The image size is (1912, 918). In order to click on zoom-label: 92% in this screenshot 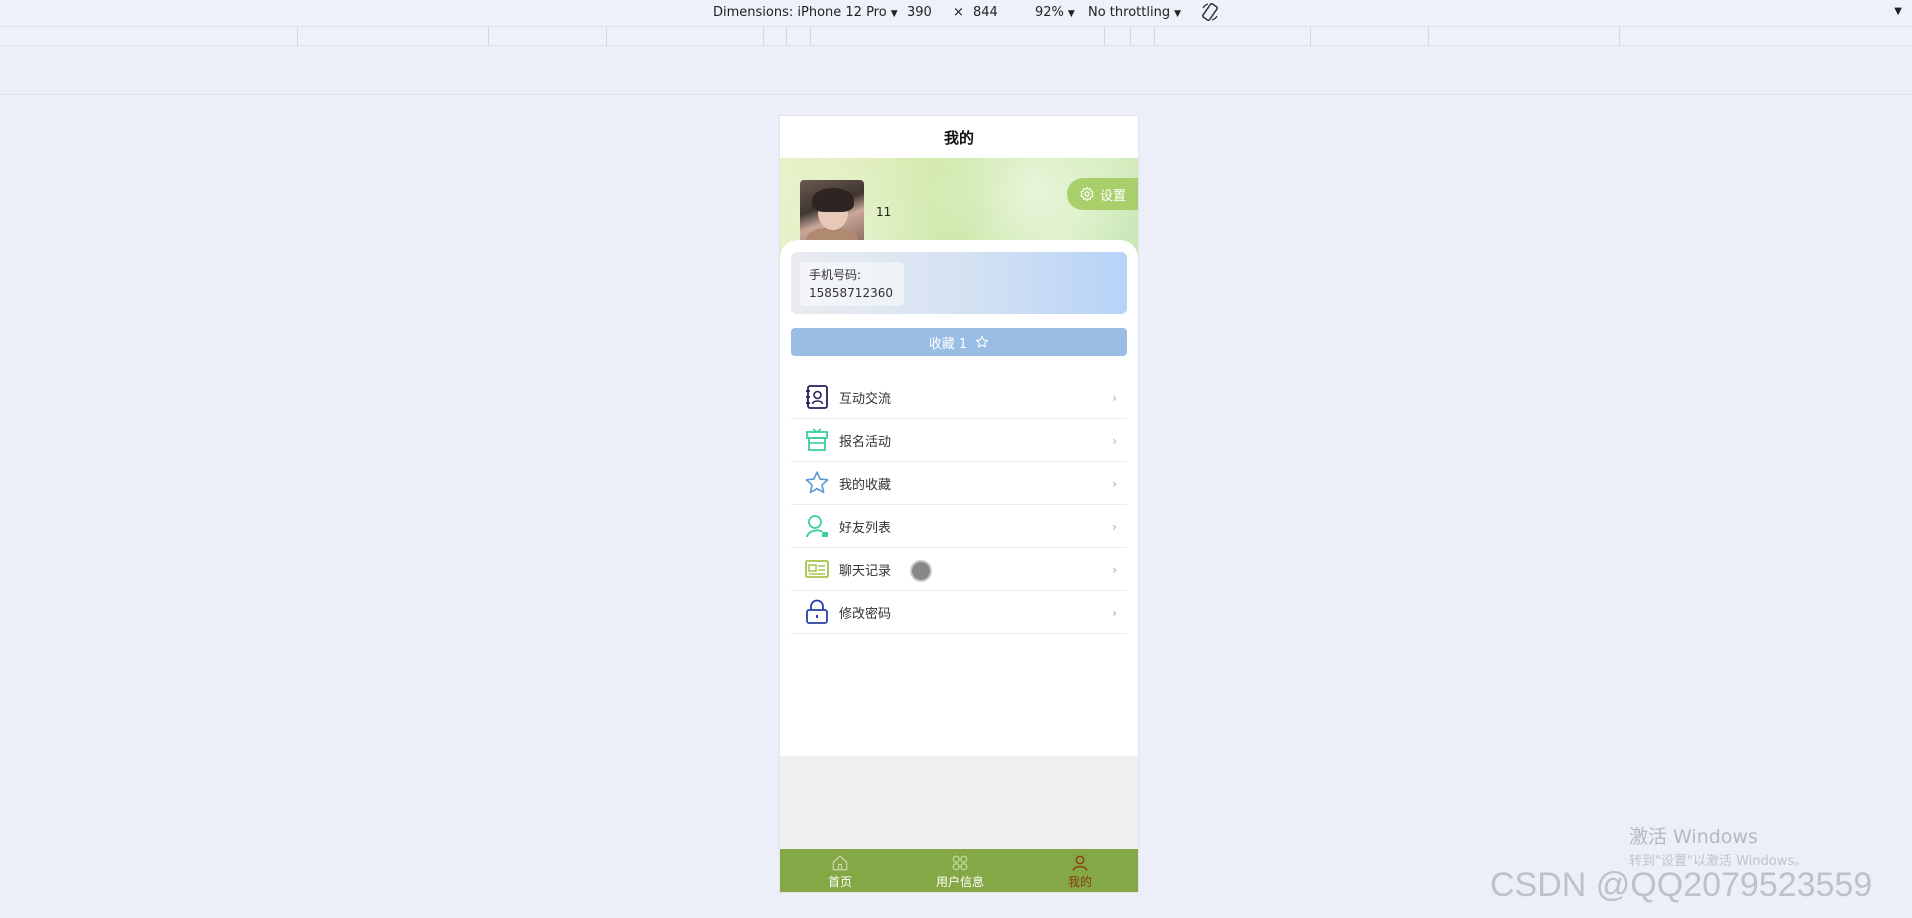, I will do `click(1049, 12)`.